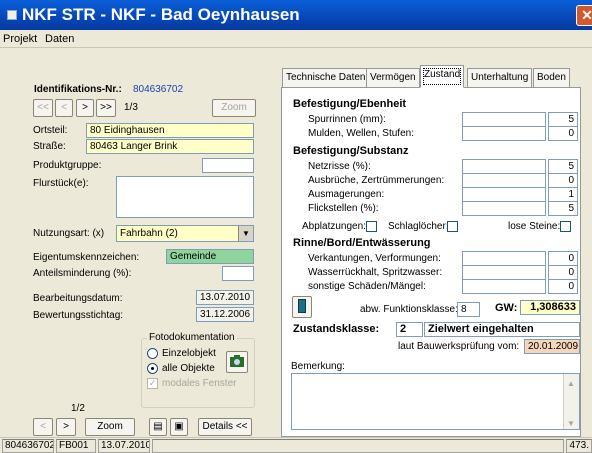  I want to click on nutzungsart-select: Fahrbahn (2) ▼, so click(185, 233).